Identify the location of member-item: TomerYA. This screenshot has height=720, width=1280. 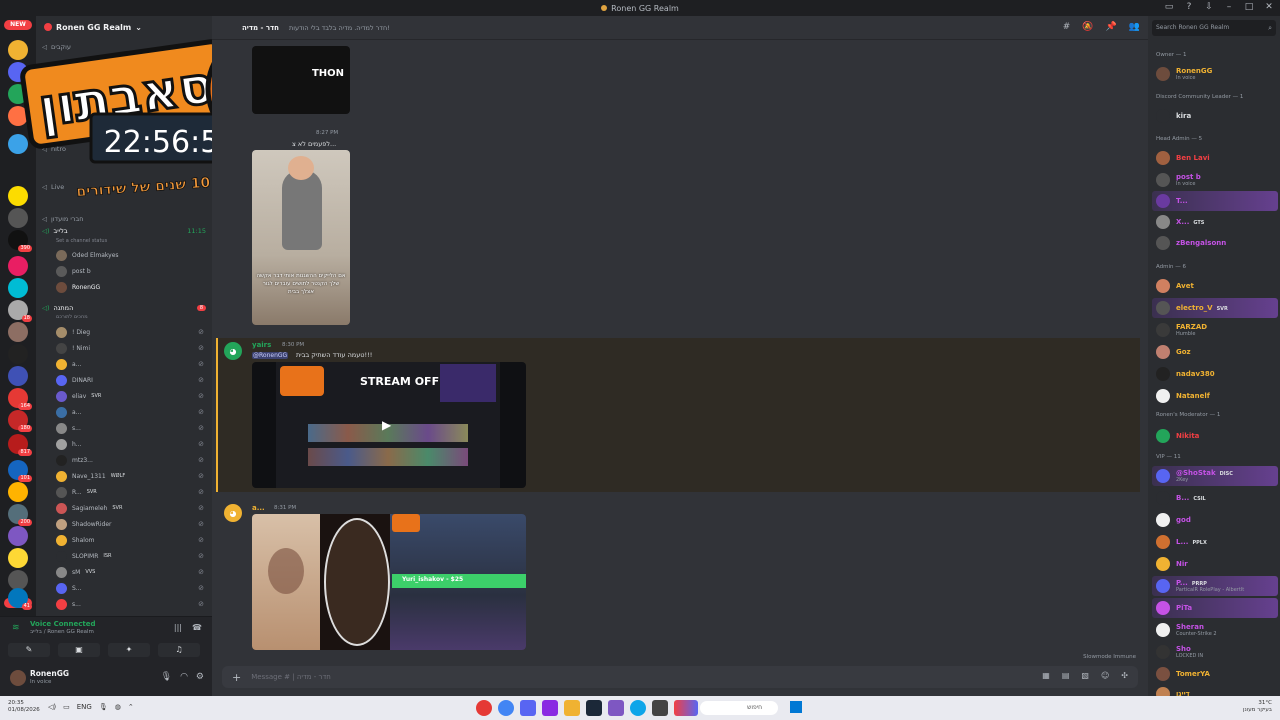
(1215, 674).